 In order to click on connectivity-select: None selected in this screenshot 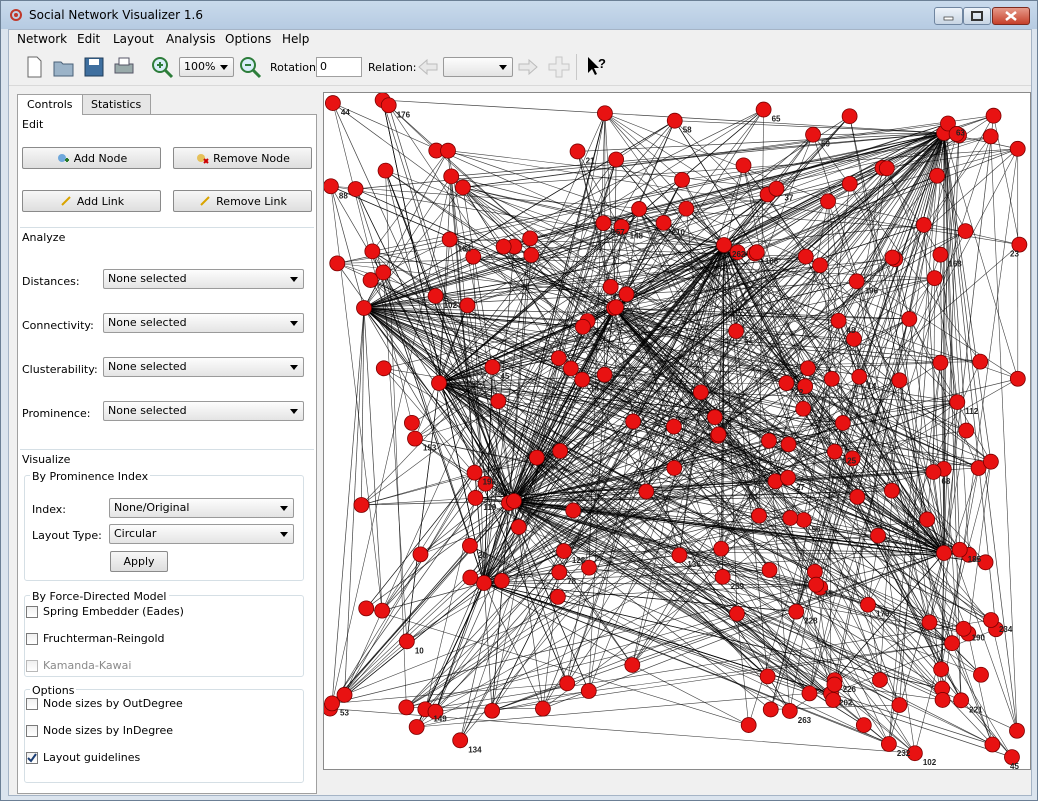, I will do `click(203, 323)`.